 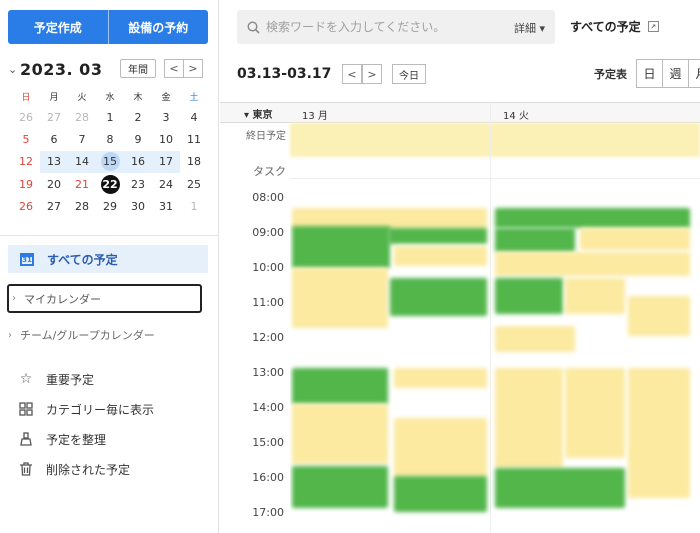 I want to click on day-cell-label: 22, so click(x=110, y=184).